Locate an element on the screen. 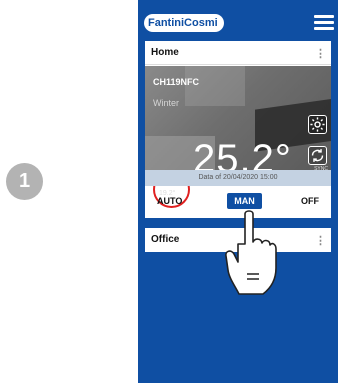 The height and width of the screenshot is (383, 338). app-header: FantiniCosmi is located at coordinates (238, 20).